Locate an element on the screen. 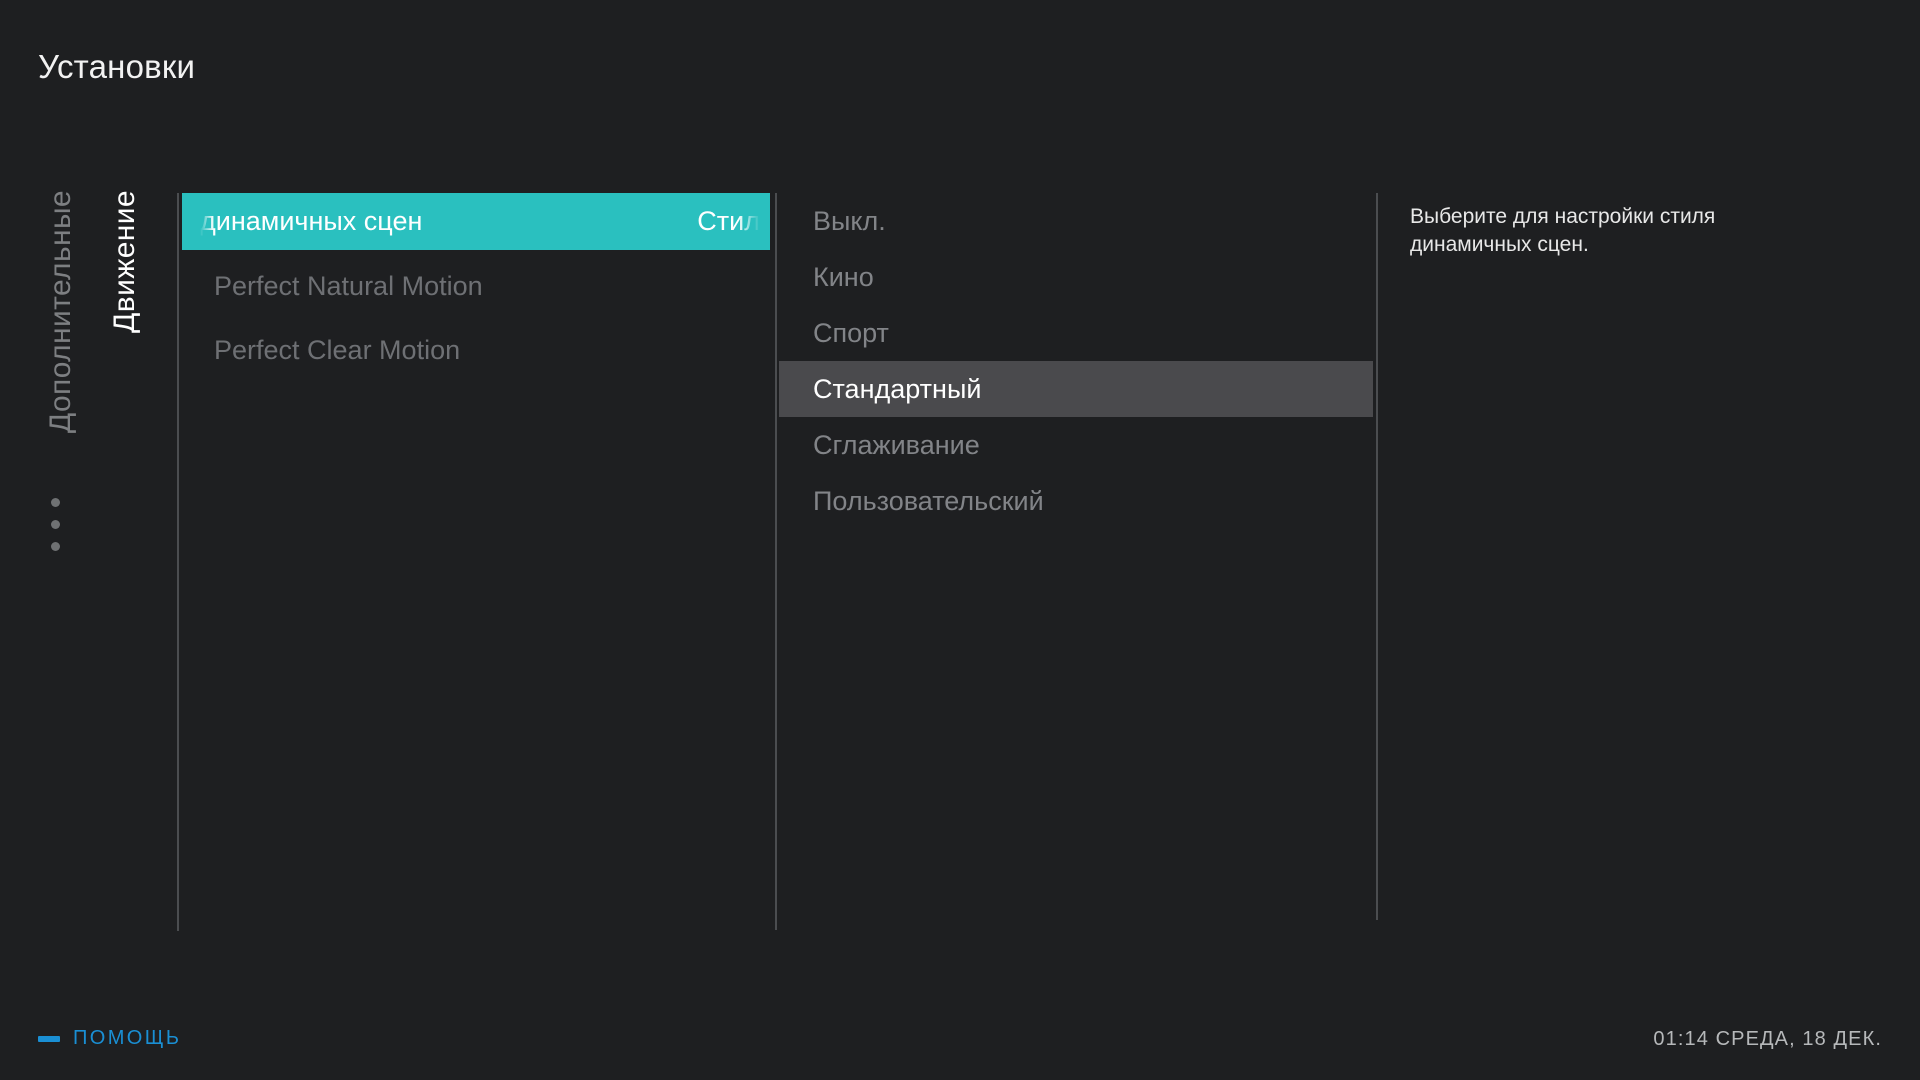 Image resolution: width=1920 pixels, height=1080 pixels. blue-dash-icon is located at coordinates (49, 1038).